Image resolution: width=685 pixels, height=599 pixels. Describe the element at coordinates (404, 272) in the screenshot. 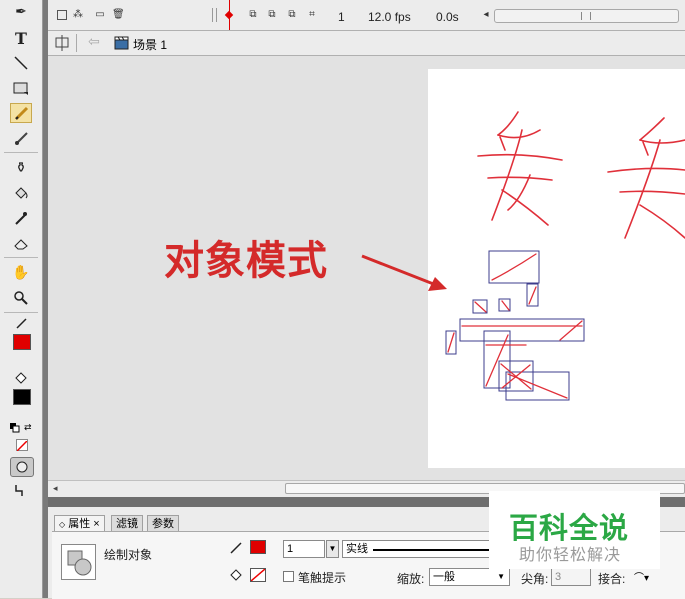

I see `annotation-arrow` at that location.